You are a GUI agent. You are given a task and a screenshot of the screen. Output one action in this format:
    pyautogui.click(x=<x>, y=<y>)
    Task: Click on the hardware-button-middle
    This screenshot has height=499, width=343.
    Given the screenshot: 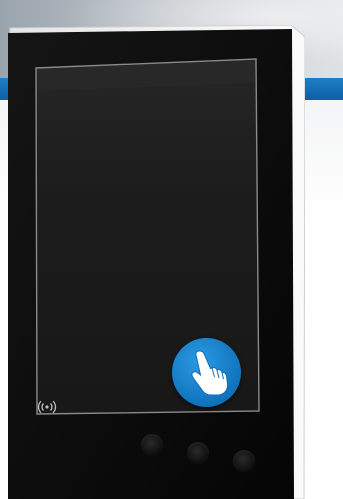 What is the action you would take?
    pyautogui.click(x=198, y=453)
    